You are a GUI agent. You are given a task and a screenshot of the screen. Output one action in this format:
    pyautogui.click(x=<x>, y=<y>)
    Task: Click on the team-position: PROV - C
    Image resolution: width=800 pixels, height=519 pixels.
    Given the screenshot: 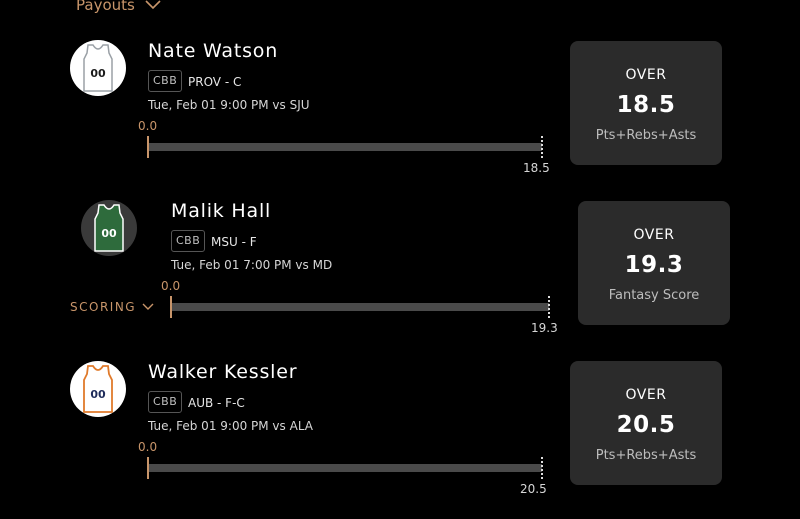 What is the action you would take?
    pyautogui.click(x=215, y=82)
    